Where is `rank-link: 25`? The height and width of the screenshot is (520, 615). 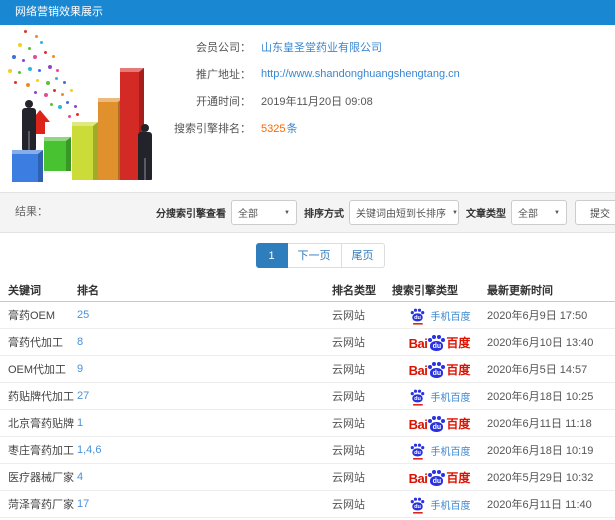
rank-link: 25 is located at coordinates (83, 315).